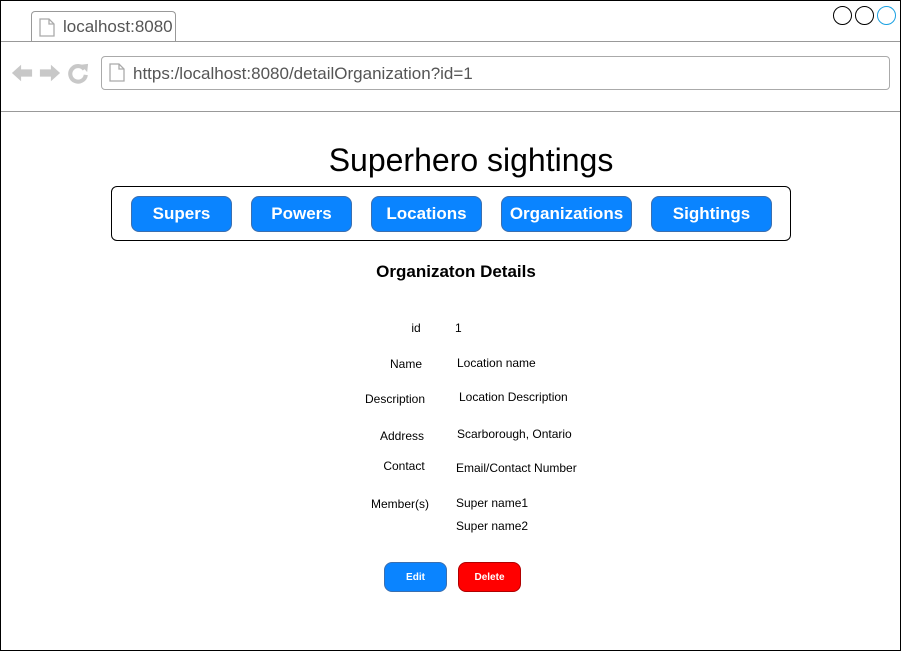 This screenshot has width=901, height=651. Describe the element at coordinates (415, 577) in the screenshot. I see `edit-button: Edit` at that location.